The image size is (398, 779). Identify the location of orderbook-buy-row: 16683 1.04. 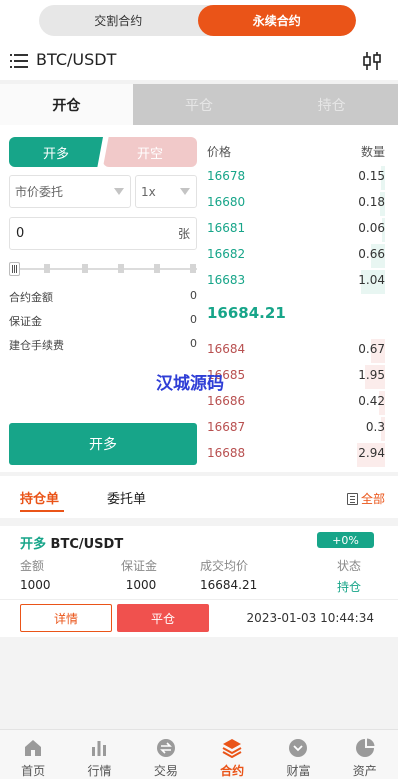
(296, 282).